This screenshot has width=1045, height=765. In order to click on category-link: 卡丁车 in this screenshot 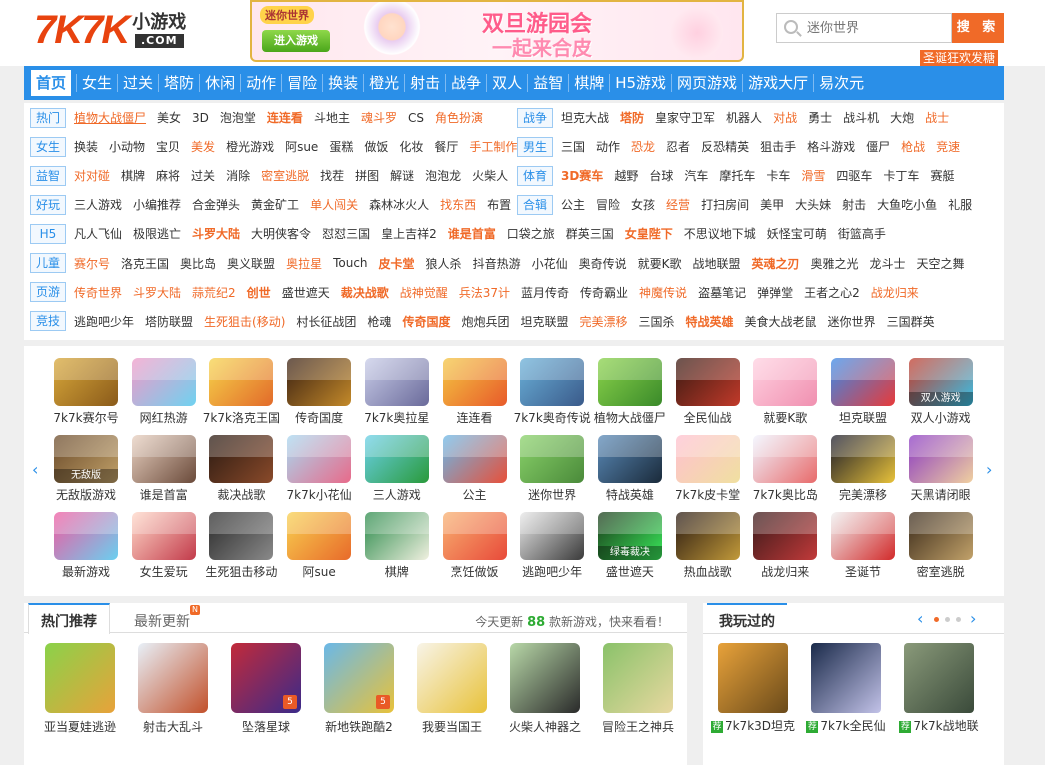, I will do `click(901, 175)`.